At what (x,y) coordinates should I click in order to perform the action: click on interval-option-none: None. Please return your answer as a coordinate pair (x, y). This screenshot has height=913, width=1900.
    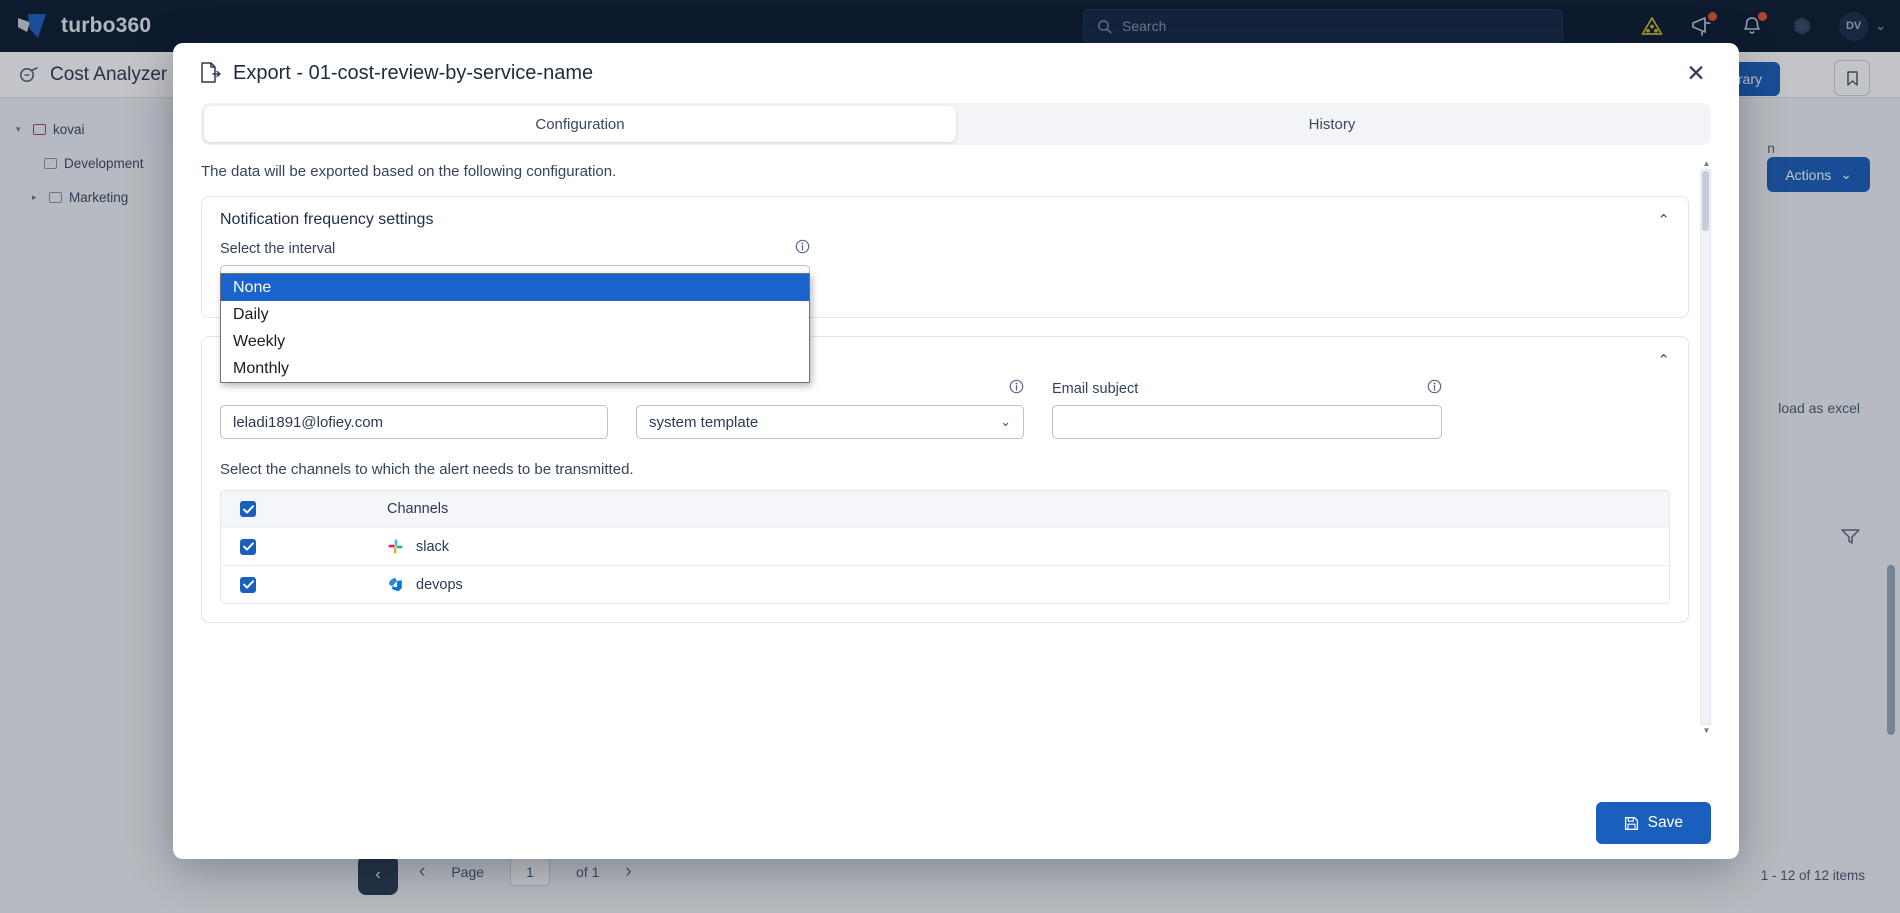
    Looking at the image, I should click on (515, 287).